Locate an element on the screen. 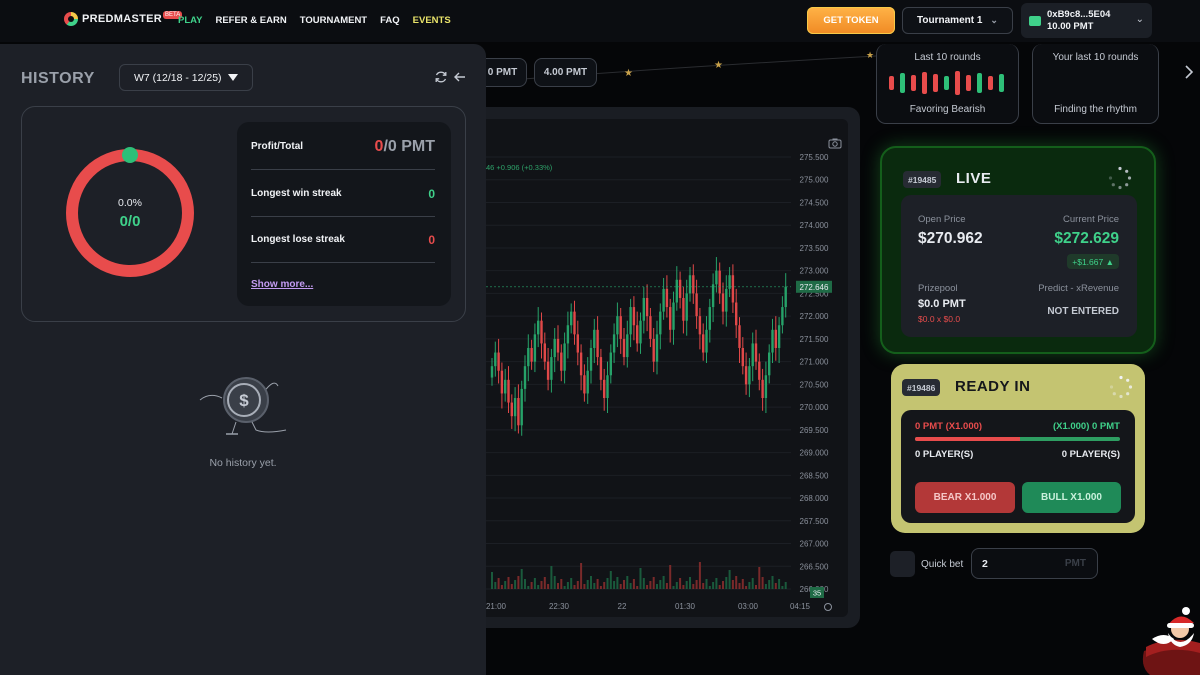 This screenshot has width=1200, height=675. week-select: W7 (12/18 - 12/25) is located at coordinates (186, 77).